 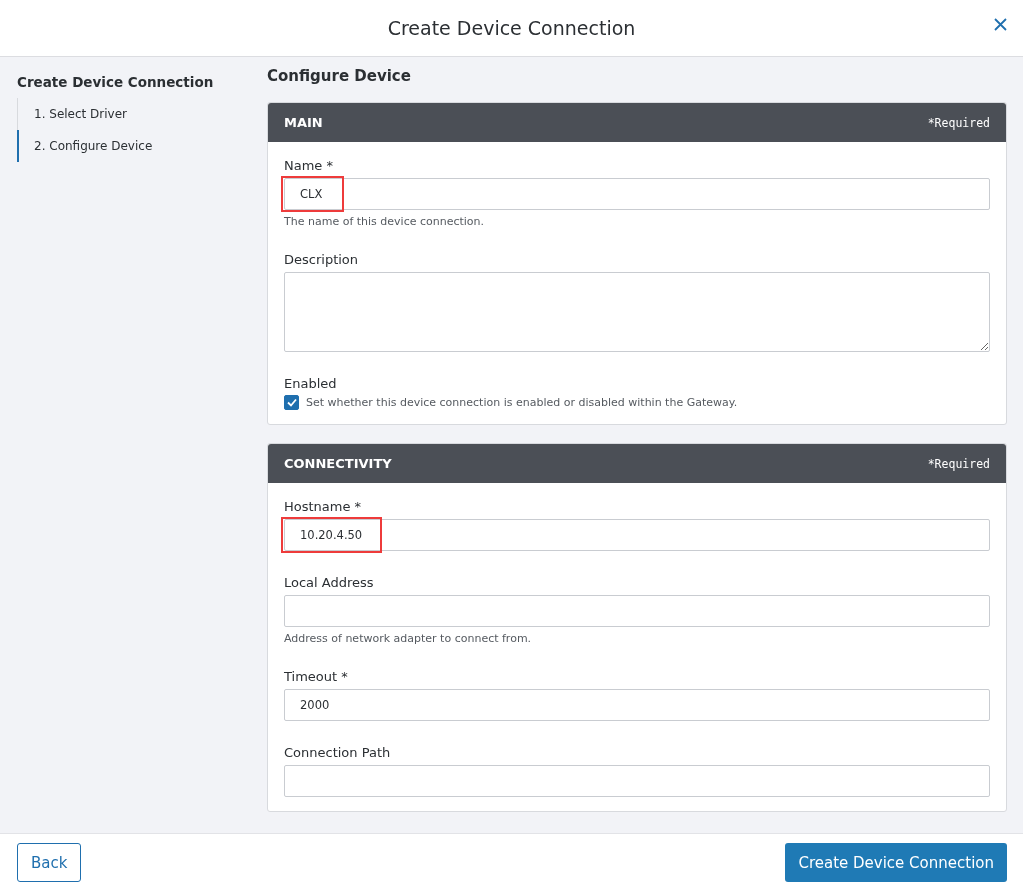 I want to click on checkbox-label: Set whether this device connection is enabled or disabled within the Gateway., so click(x=522, y=402).